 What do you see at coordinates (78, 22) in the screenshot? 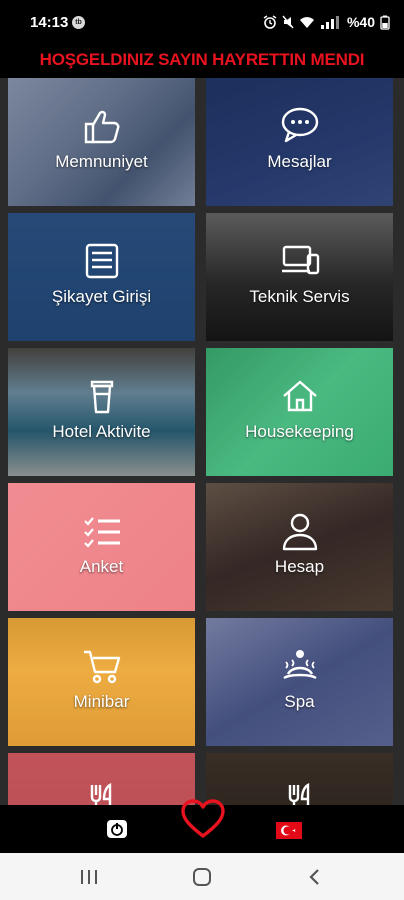
I see `notification-badge: tb` at bounding box center [78, 22].